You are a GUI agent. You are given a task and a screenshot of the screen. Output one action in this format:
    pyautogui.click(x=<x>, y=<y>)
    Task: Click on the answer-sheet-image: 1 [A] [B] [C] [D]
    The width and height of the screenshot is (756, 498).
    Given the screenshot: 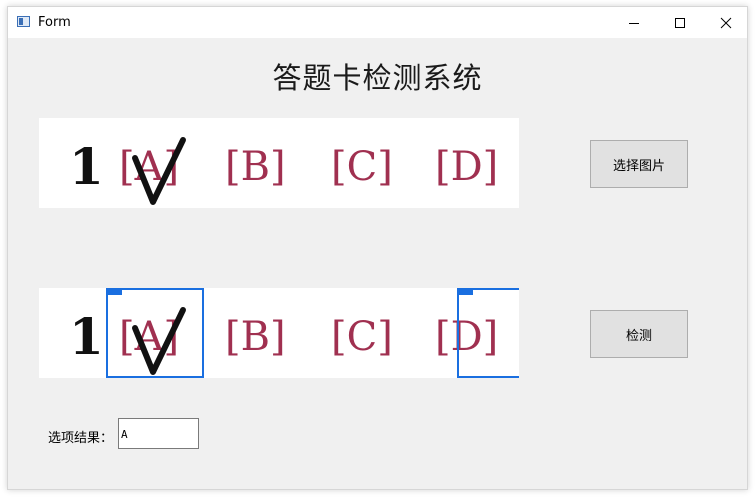 What is the action you would take?
    pyautogui.click(x=283, y=171)
    